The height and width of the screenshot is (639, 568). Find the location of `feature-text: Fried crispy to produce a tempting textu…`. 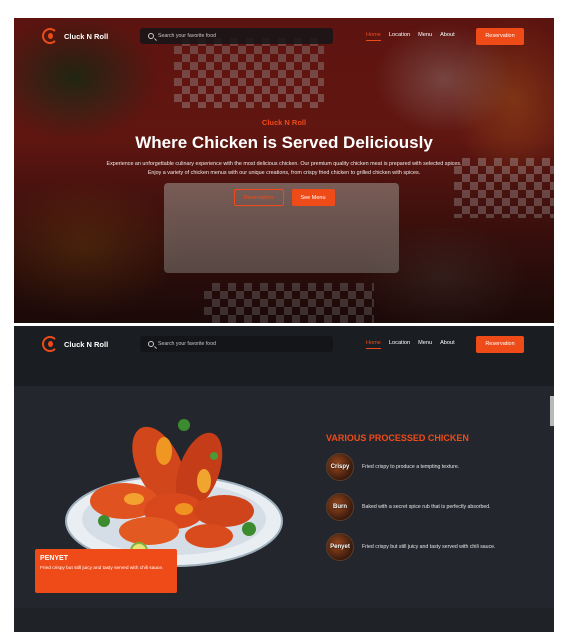

feature-text: Fried crispy to produce a tempting textu… is located at coordinates (411, 467).